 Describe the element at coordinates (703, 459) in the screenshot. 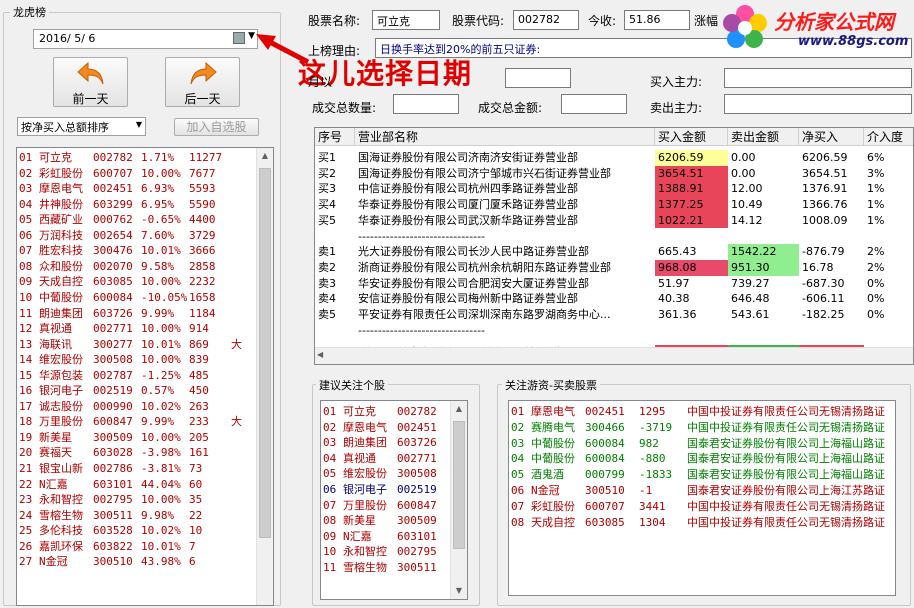

I see `hot-money-item: 04 中葡股份 600084 -880 国泰君安证券股份有限公司上海福山路证` at that location.